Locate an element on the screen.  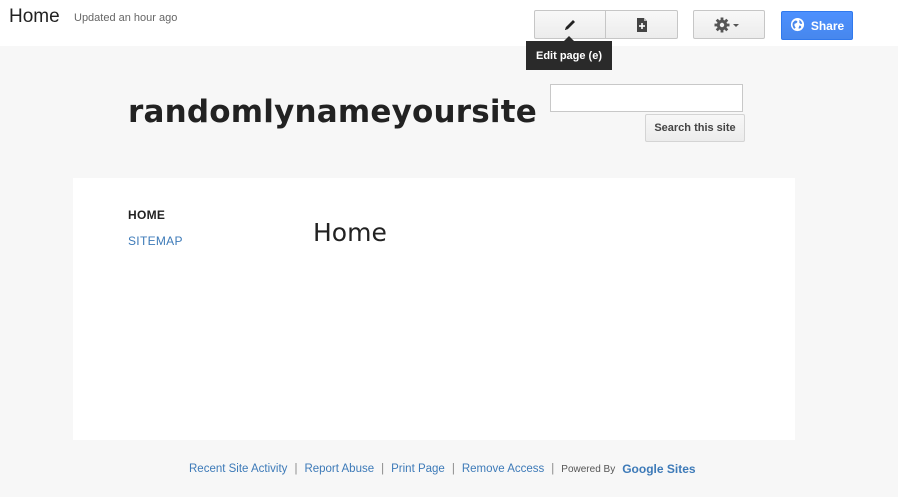
share-label: Share is located at coordinates (827, 25).